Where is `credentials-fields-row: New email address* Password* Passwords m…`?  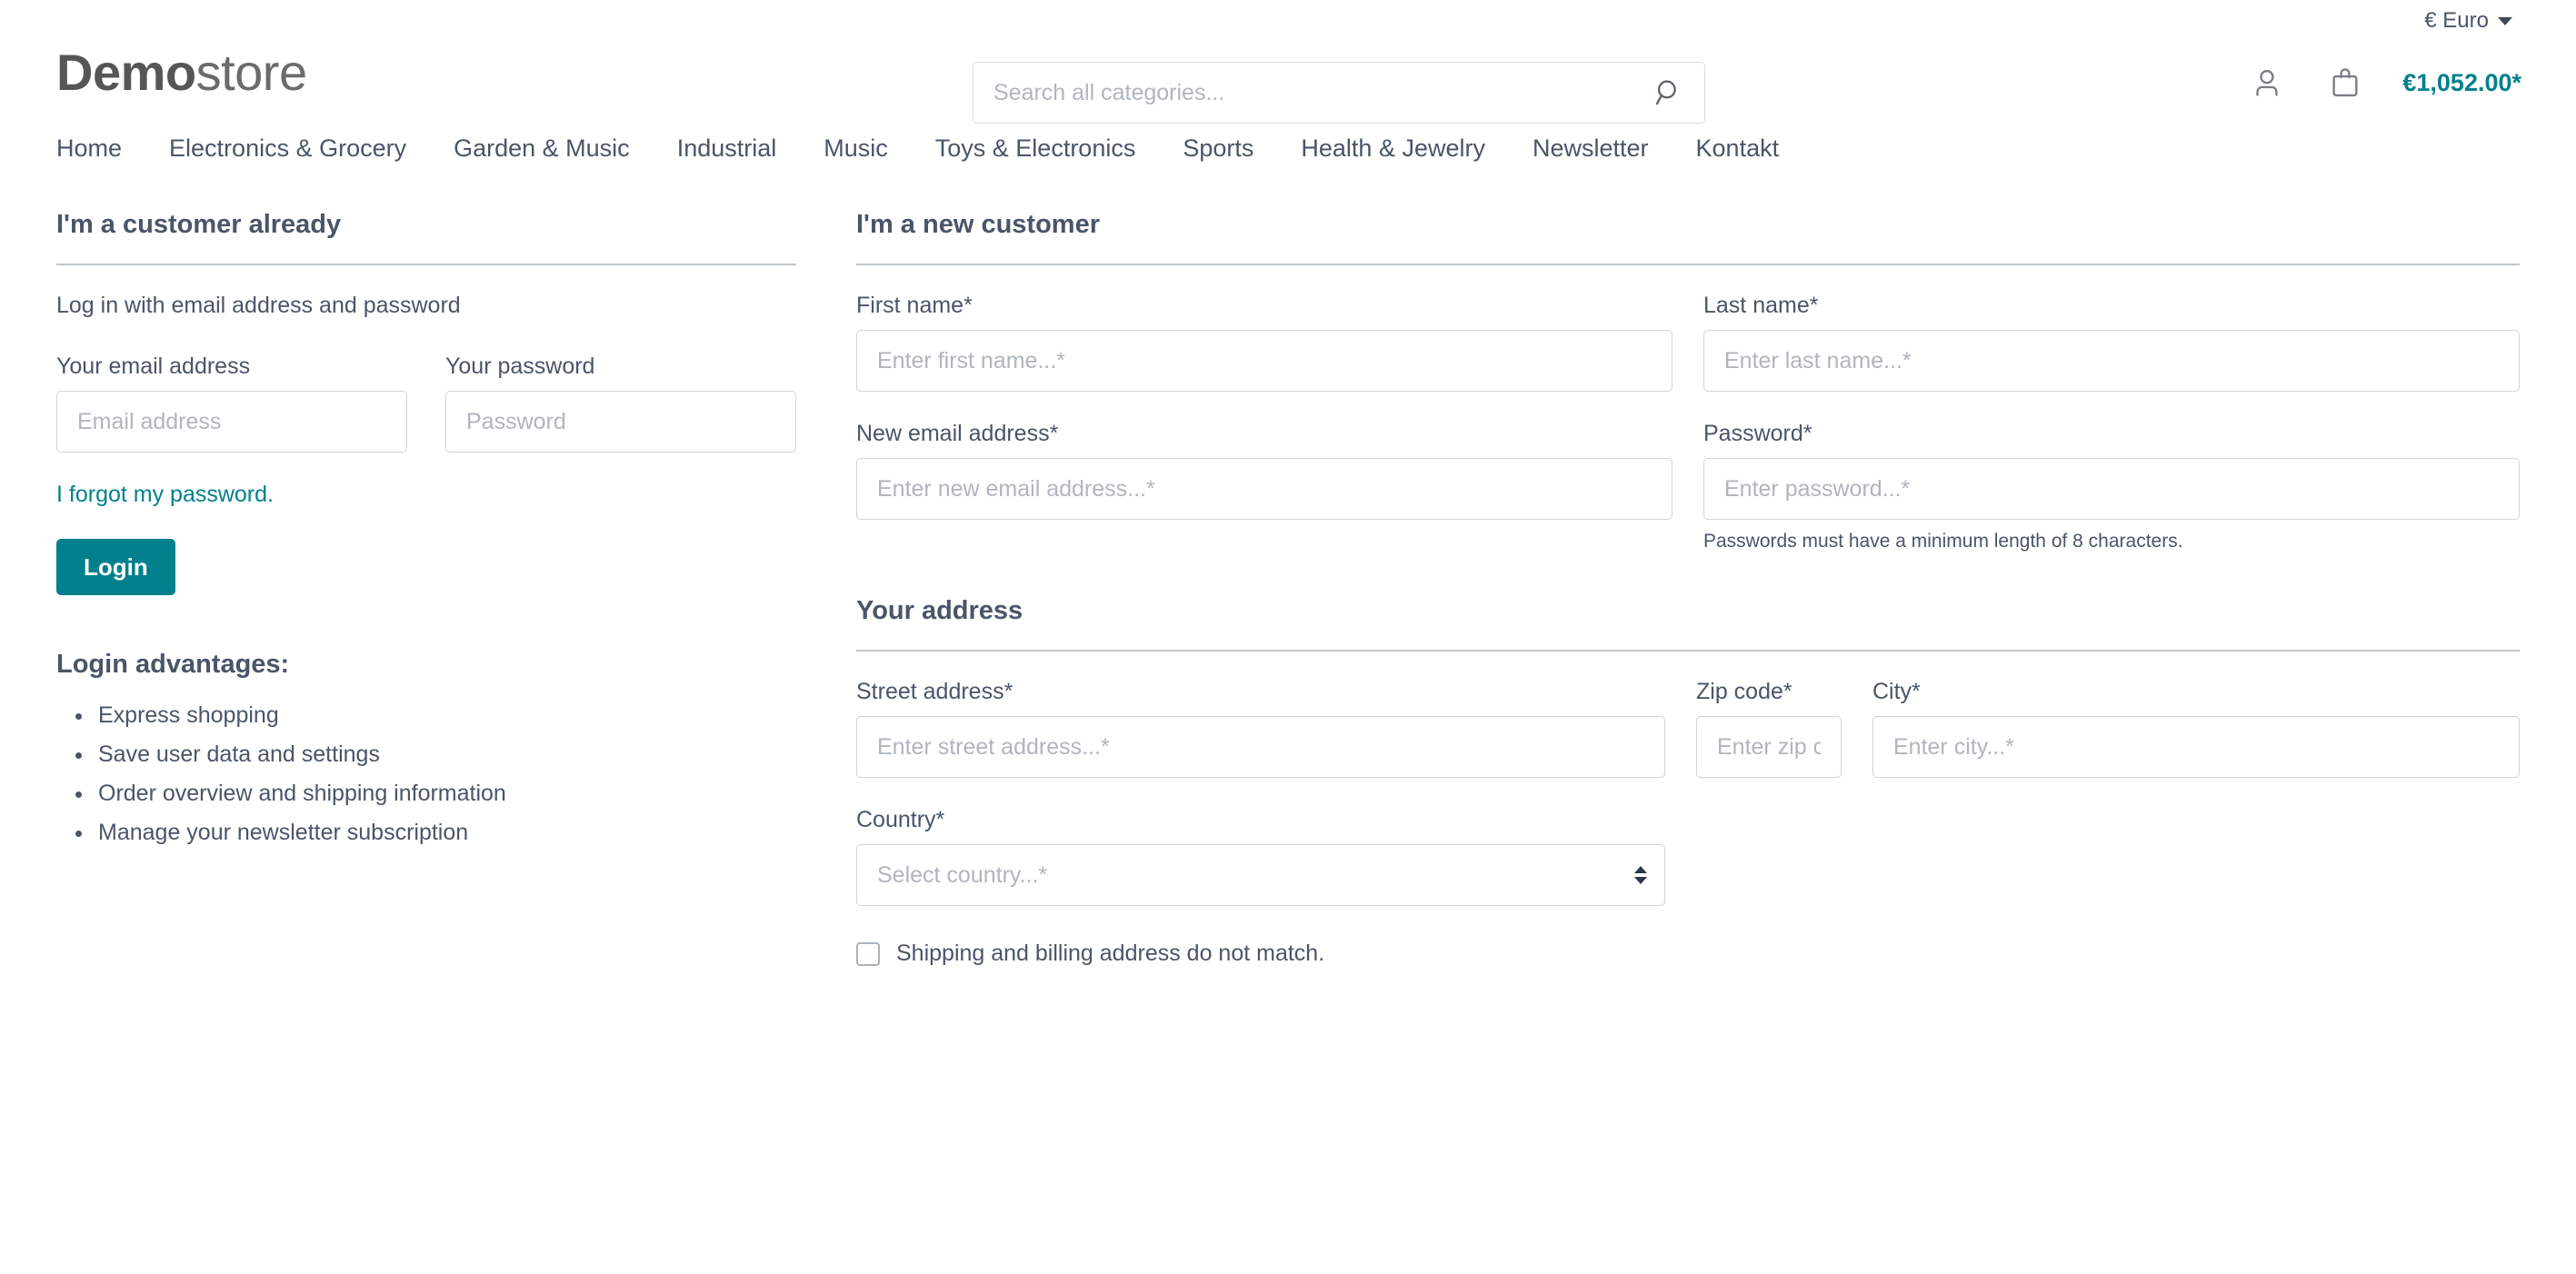 credentials-fields-row: New email address* Password* Passwords m… is located at coordinates (1688, 486).